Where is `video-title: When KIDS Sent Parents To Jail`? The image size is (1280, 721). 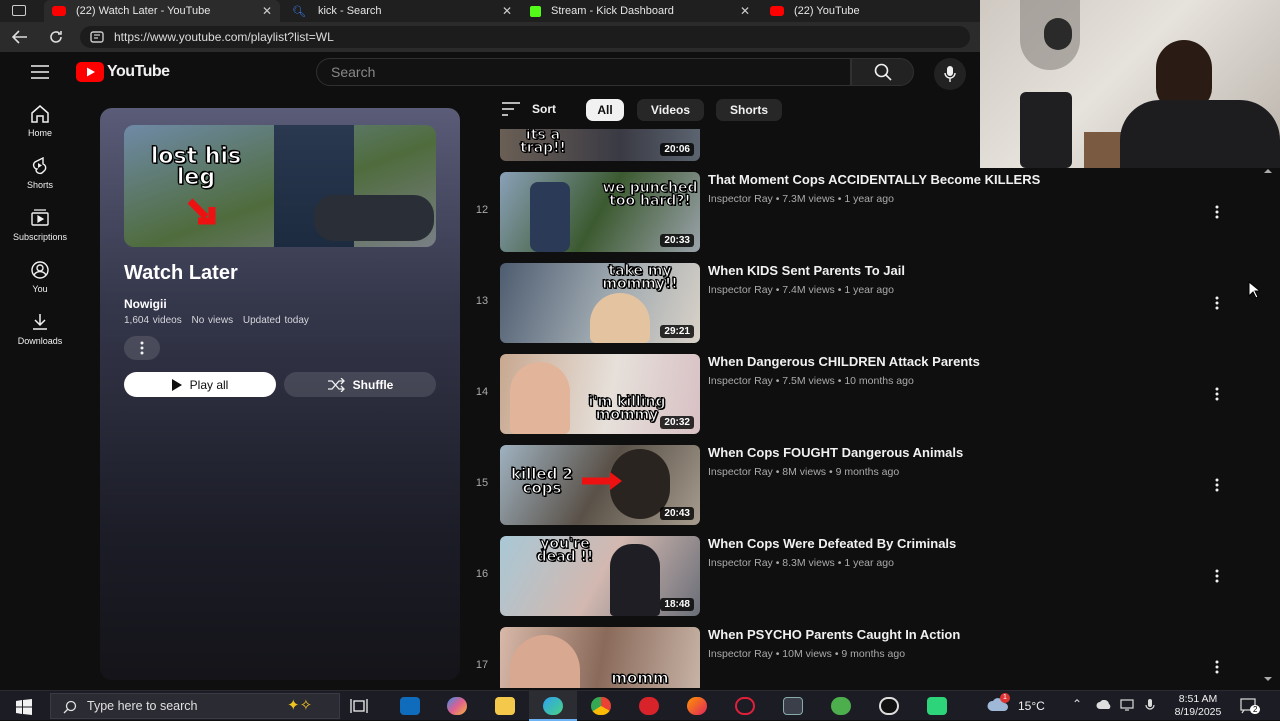 video-title: When KIDS Sent Parents To Jail is located at coordinates (806, 270).